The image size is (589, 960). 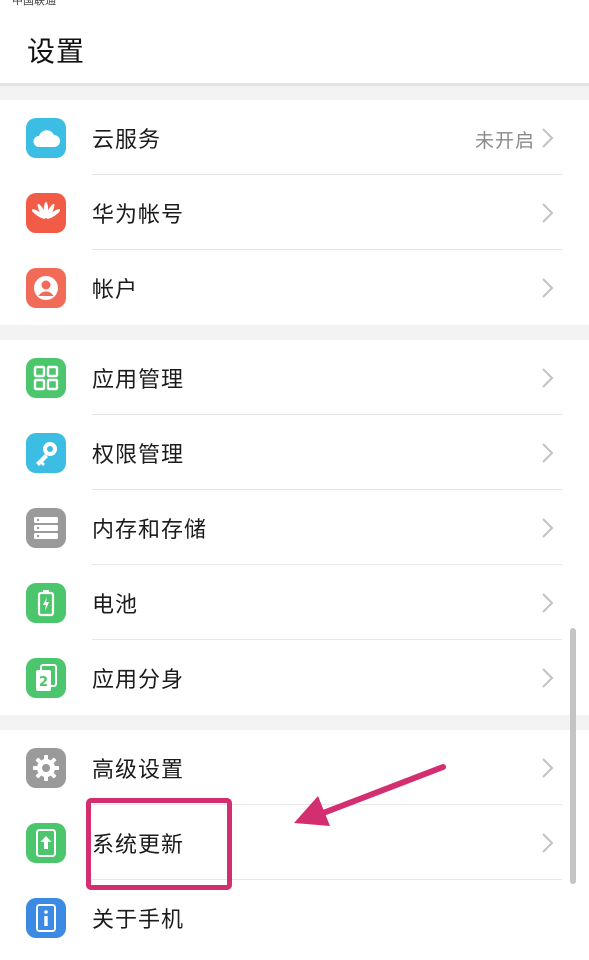 What do you see at coordinates (294, 677) in the screenshot?
I see `settings-item-app-twin: 2 应用分身` at bounding box center [294, 677].